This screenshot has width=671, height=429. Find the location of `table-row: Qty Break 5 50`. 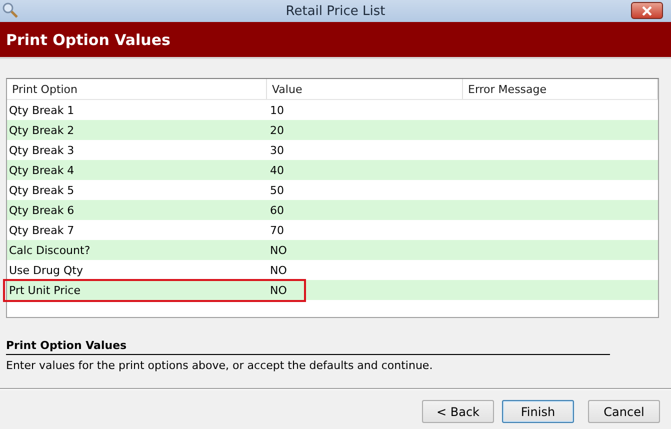

table-row: Qty Break 5 50 is located at coordinates (332, 190).